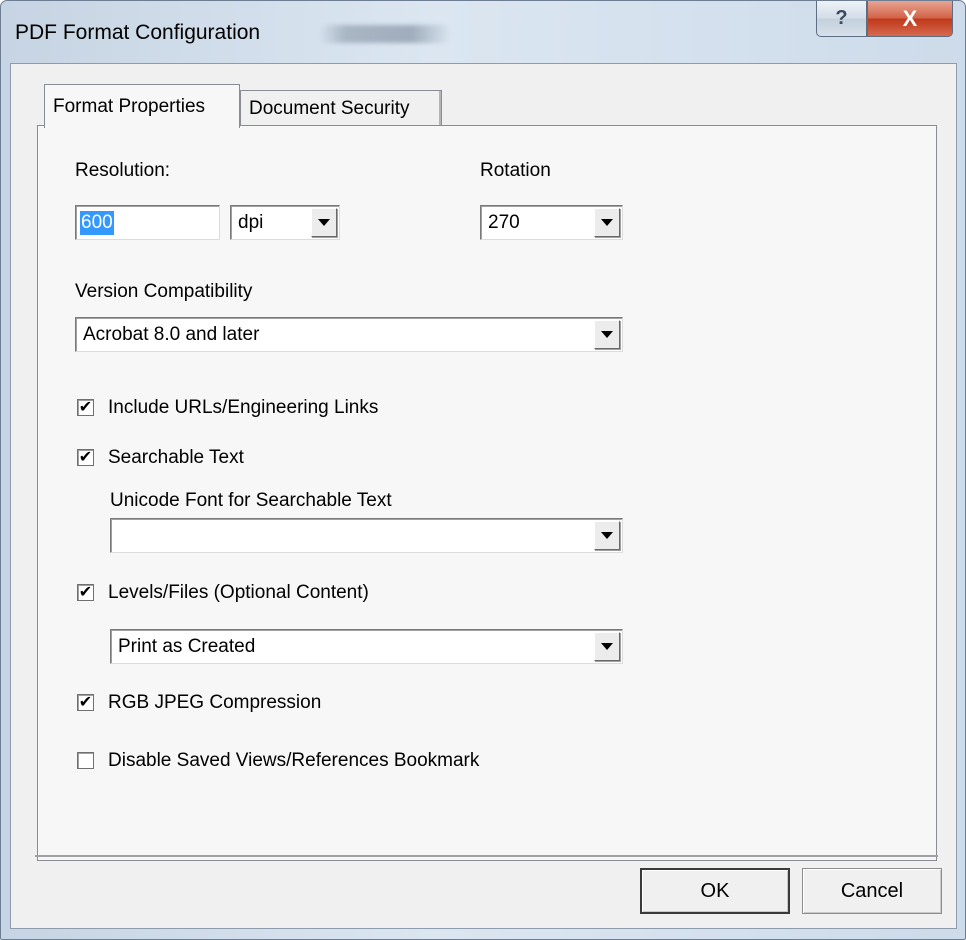 This screenshot has width=966, height=940. What do you see at coordinates (85, 760) in the screenshot?
I see `disable-saved-views-checkbox` at bounding box center [85, 760].